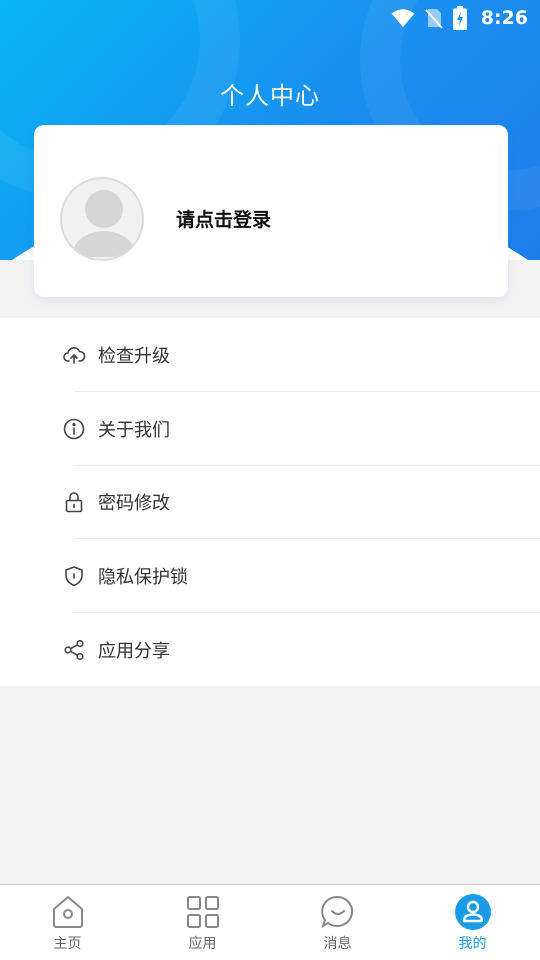 This screenshot has height=960, width=540. Describe the element at coordinates (74, 650) in the screenshot. I see `share-icon` at that location.